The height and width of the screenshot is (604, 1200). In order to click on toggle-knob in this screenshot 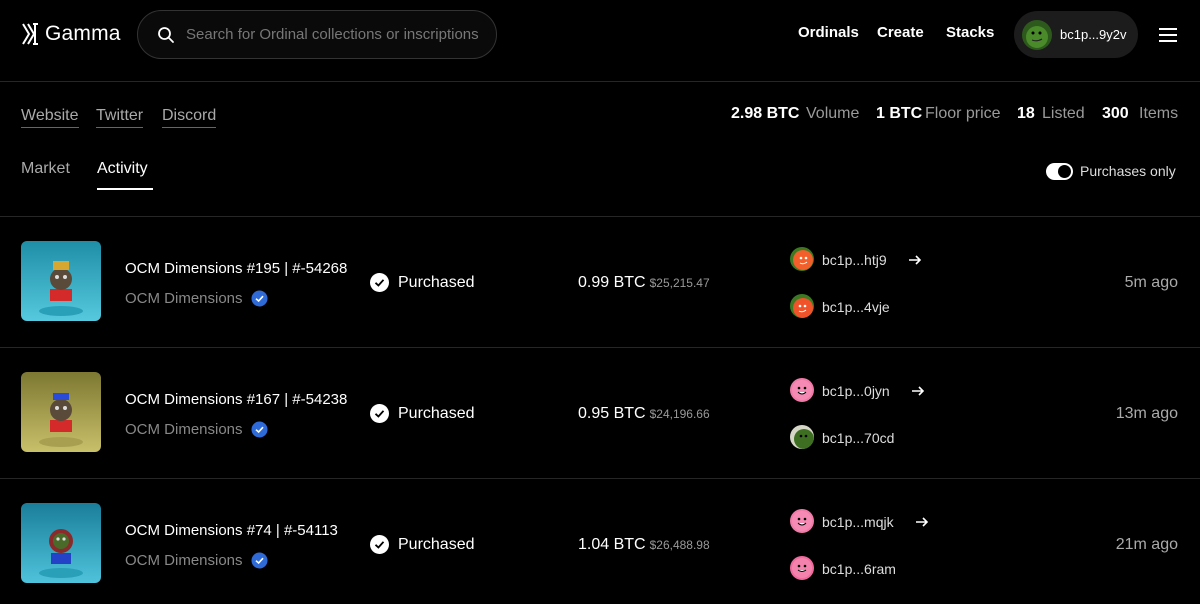, I will do `click(1064, 171)`.